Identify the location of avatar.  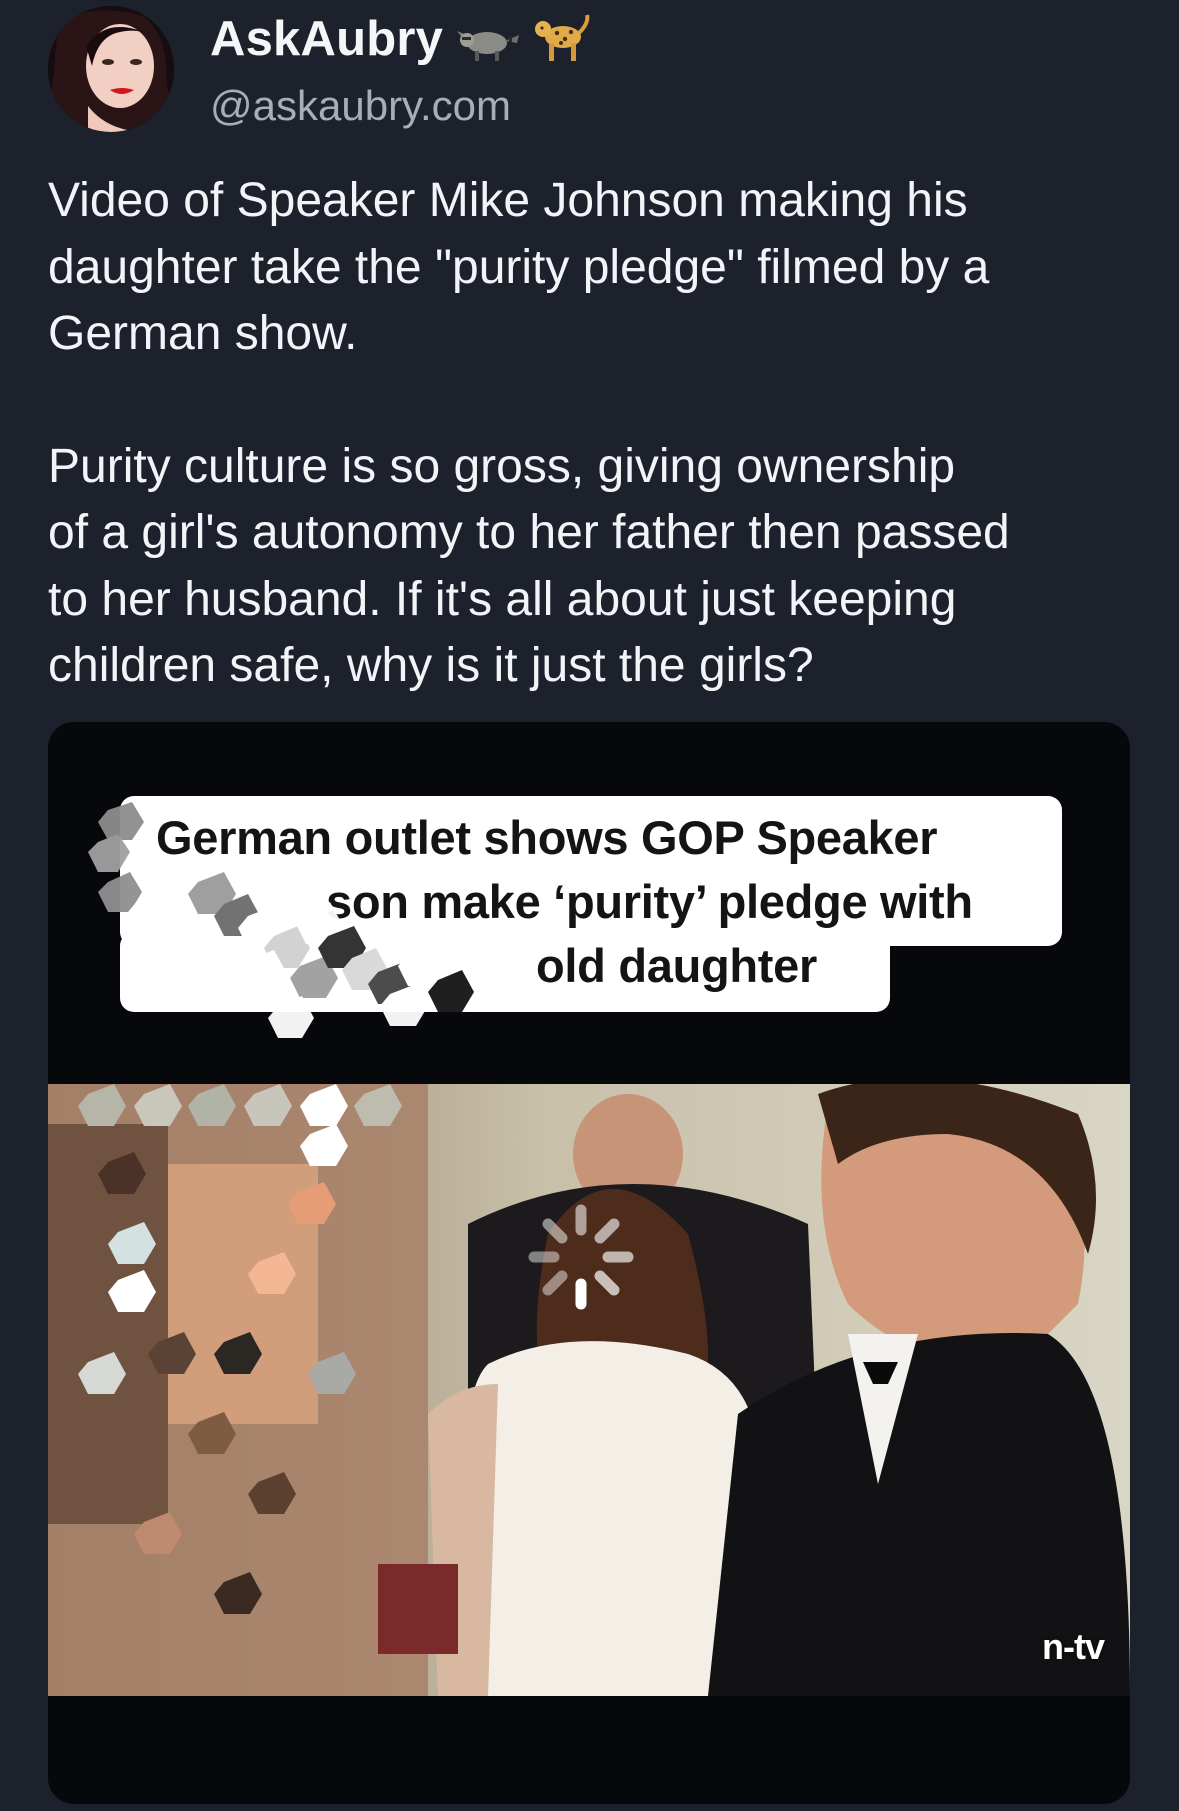
(111, 69).